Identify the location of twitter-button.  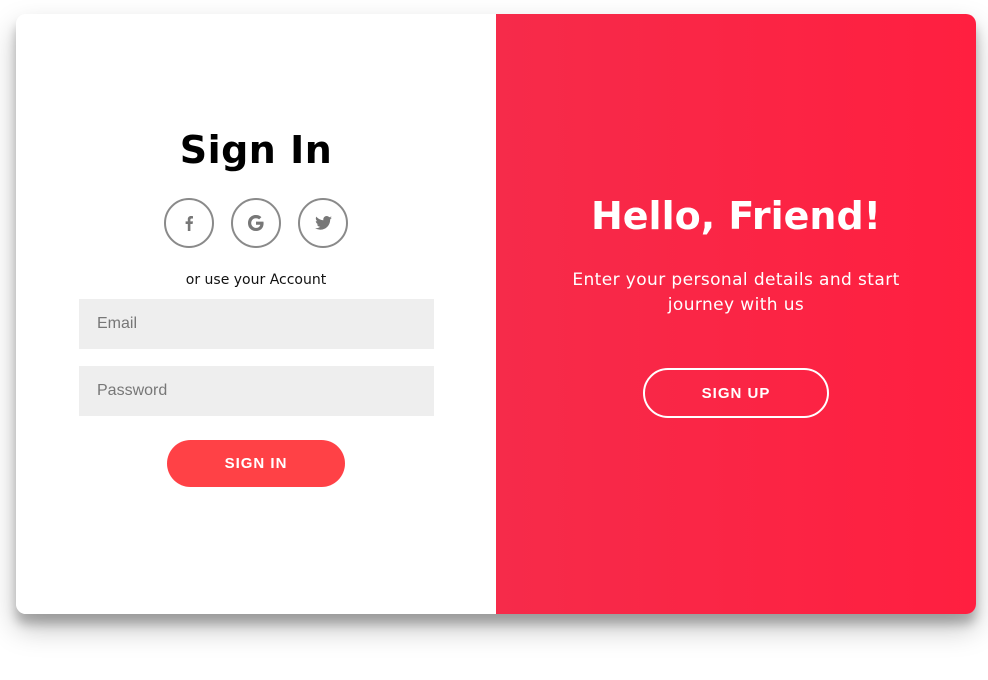
(323, 223).